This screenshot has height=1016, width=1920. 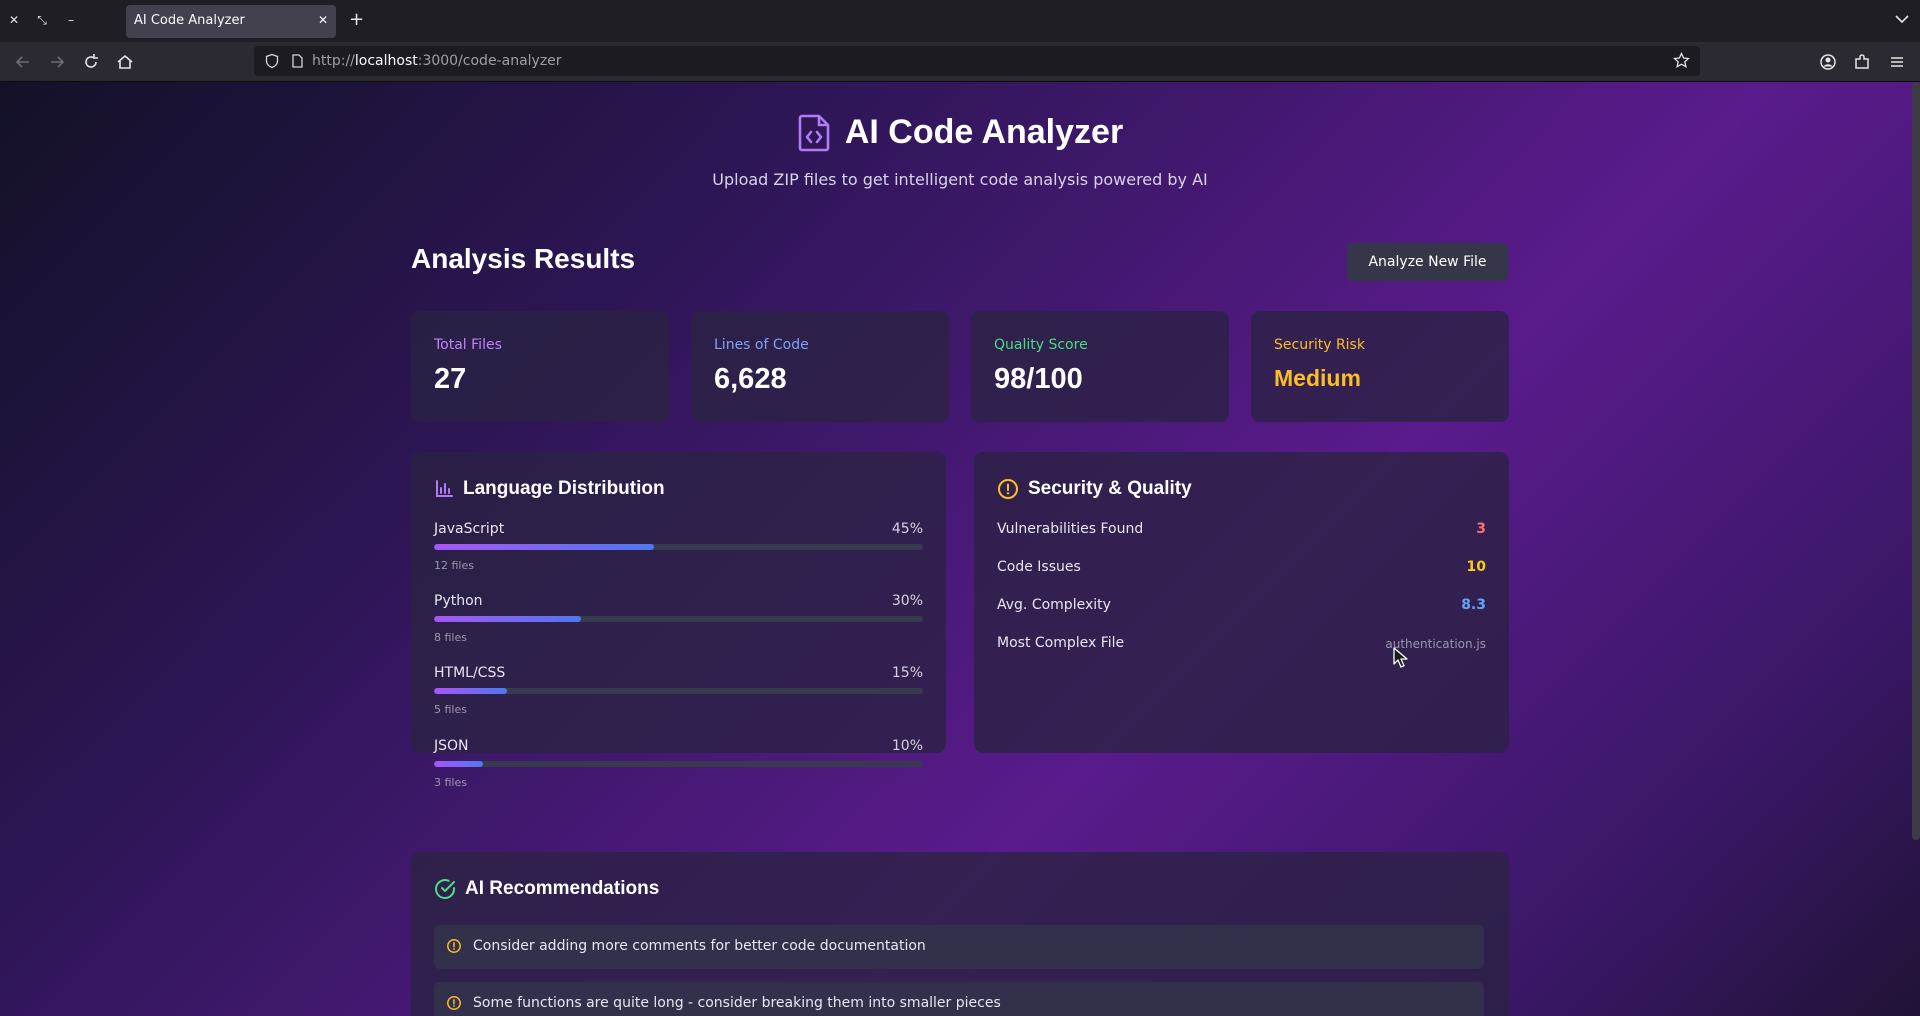 I want to click on window-minimize-icon: –, so click(x=71, y=20).